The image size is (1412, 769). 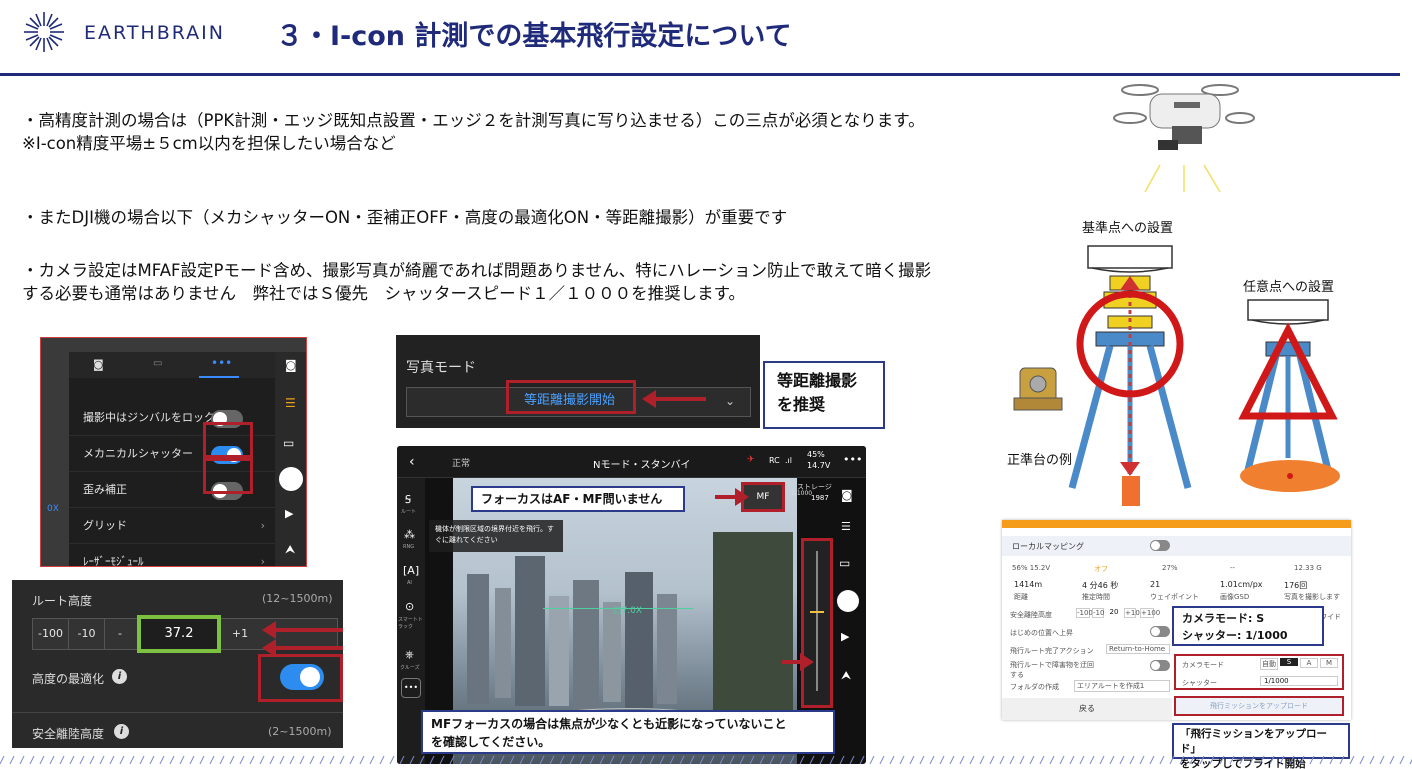 What do you see at coordinates (411, 570) in the screenshot?
I see `ai-icon: [A]` at bounding box center [411, 570].